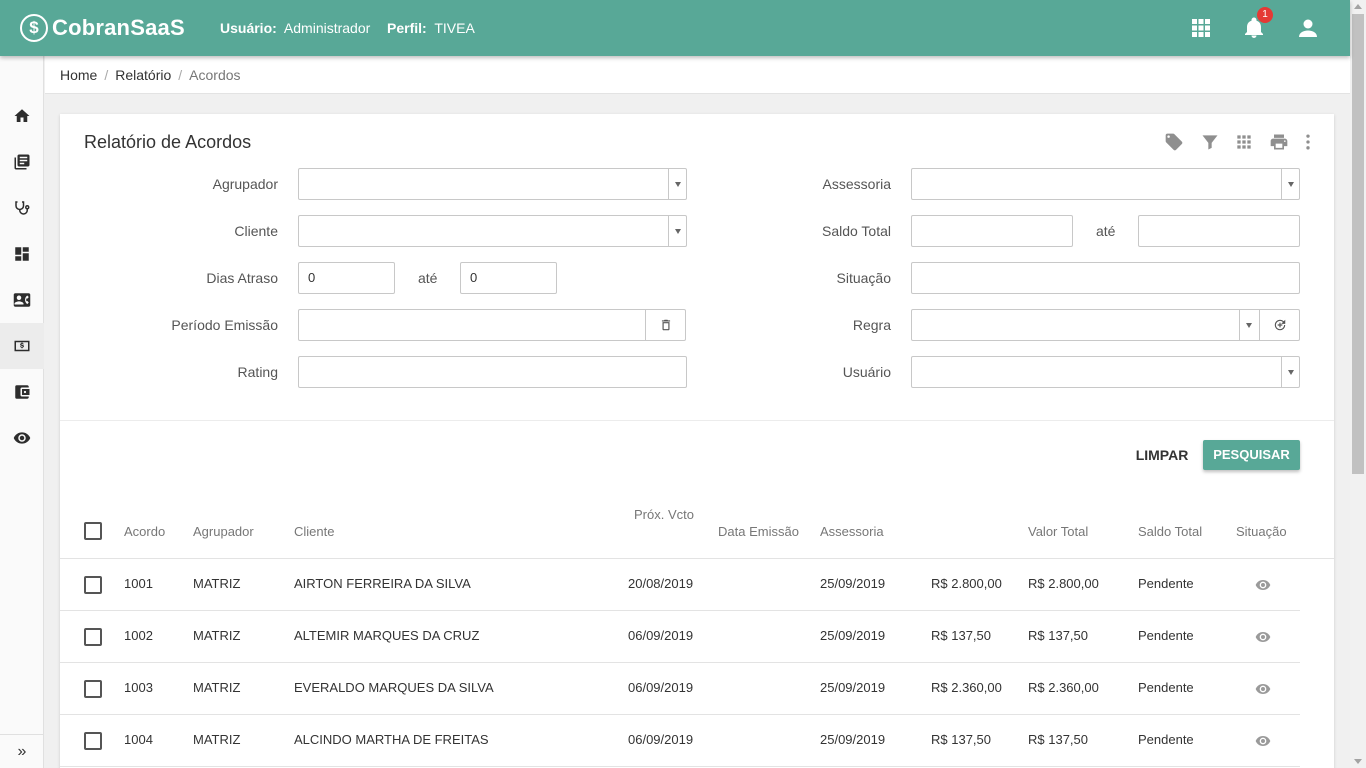 This screenshot has width=1366, height=768. What do you see at coordinates (346, 278) in the screenshot?
I see `dias-atraso-from-input: 0` at bounding box center [346, 278].